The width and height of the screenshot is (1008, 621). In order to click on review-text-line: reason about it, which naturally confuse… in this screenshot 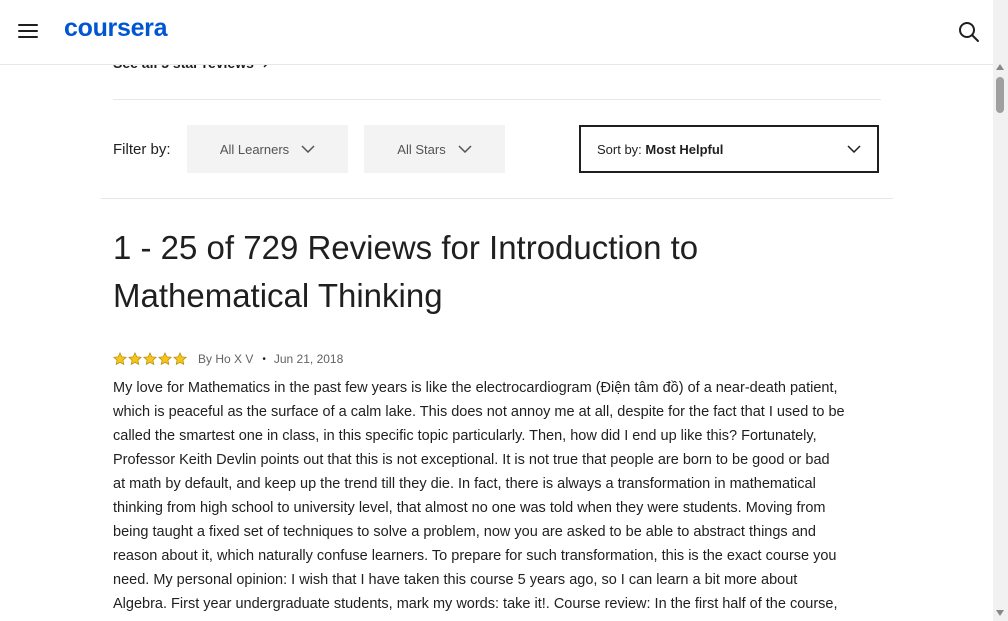, I will do `click(475, 556)`.